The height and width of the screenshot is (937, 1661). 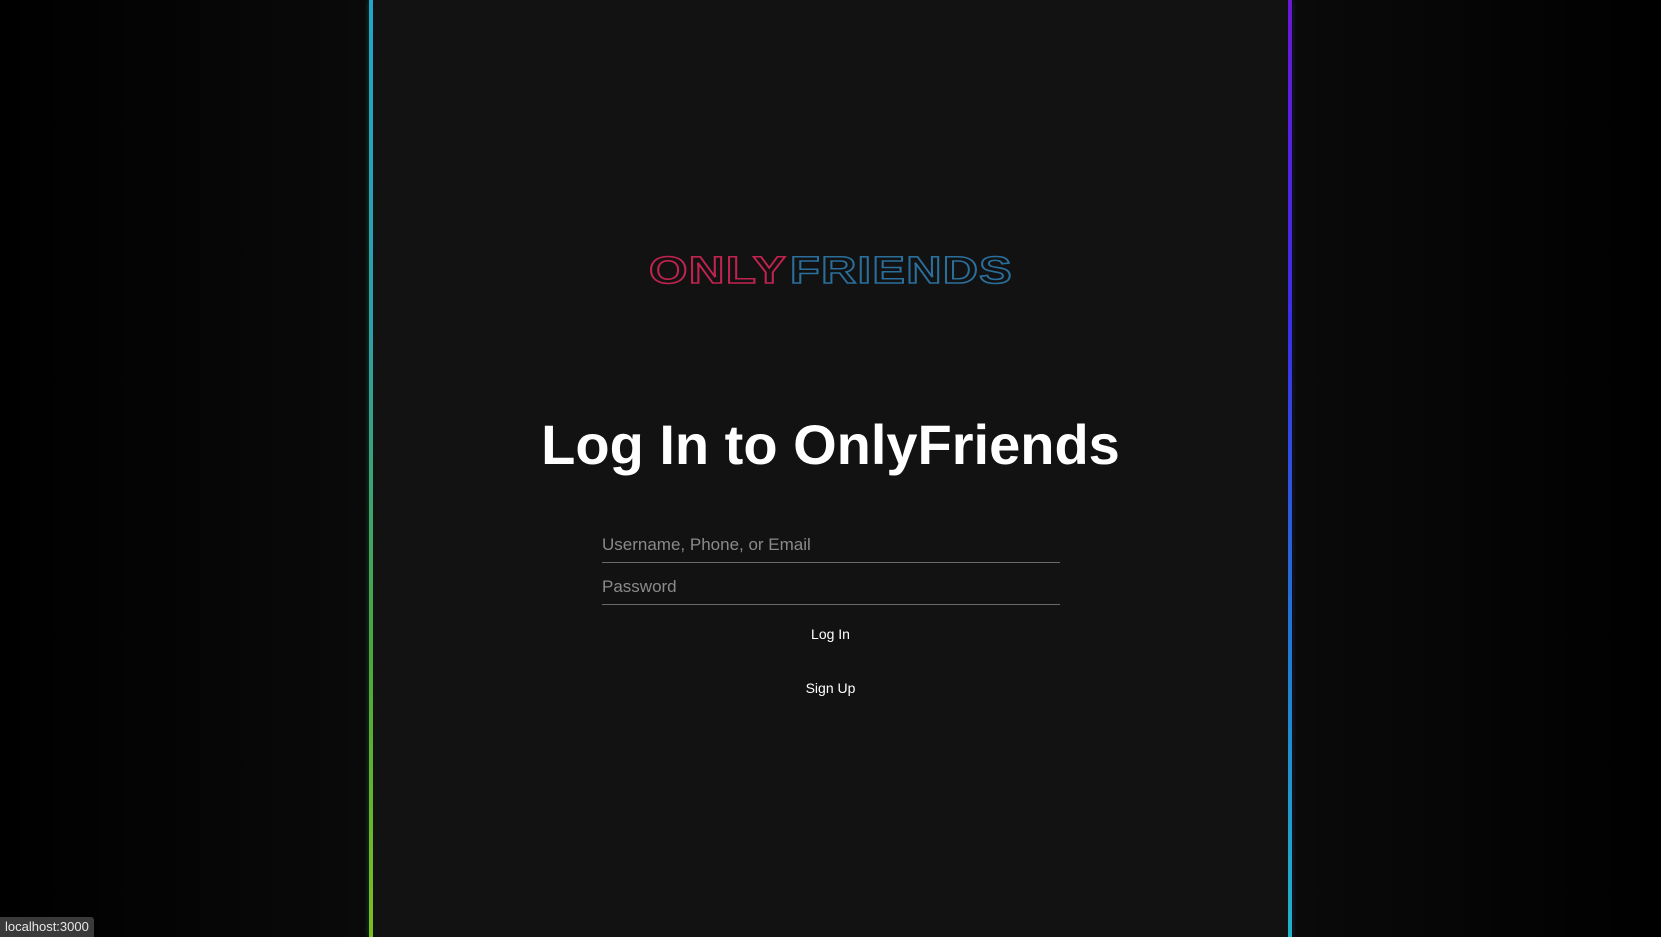 What do you see at coordinates (830, 444) in the screenshot?
I see `page-title: Log In to OnlyFriends` at bounding box center [830, 444].